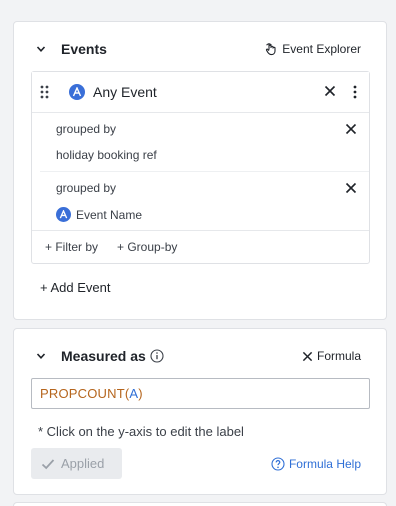 The image size is (396, 506). I want to click on formula-toggle-button: Formula, so click(331, 356).